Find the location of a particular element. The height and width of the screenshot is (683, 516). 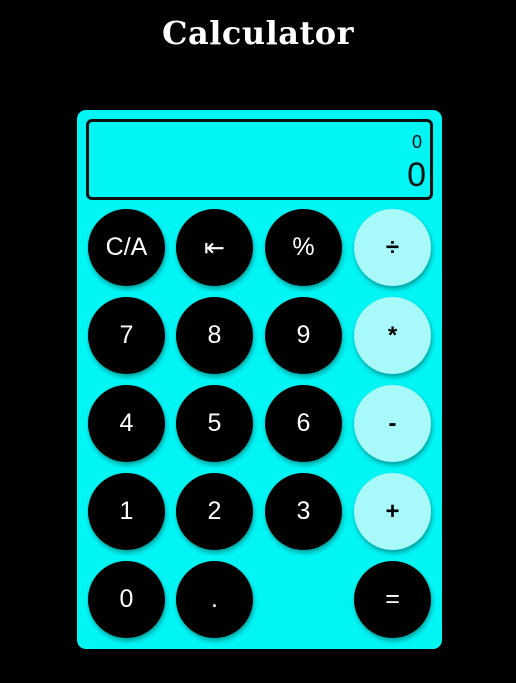

percent-button: % is located at coordinates (303, 247).